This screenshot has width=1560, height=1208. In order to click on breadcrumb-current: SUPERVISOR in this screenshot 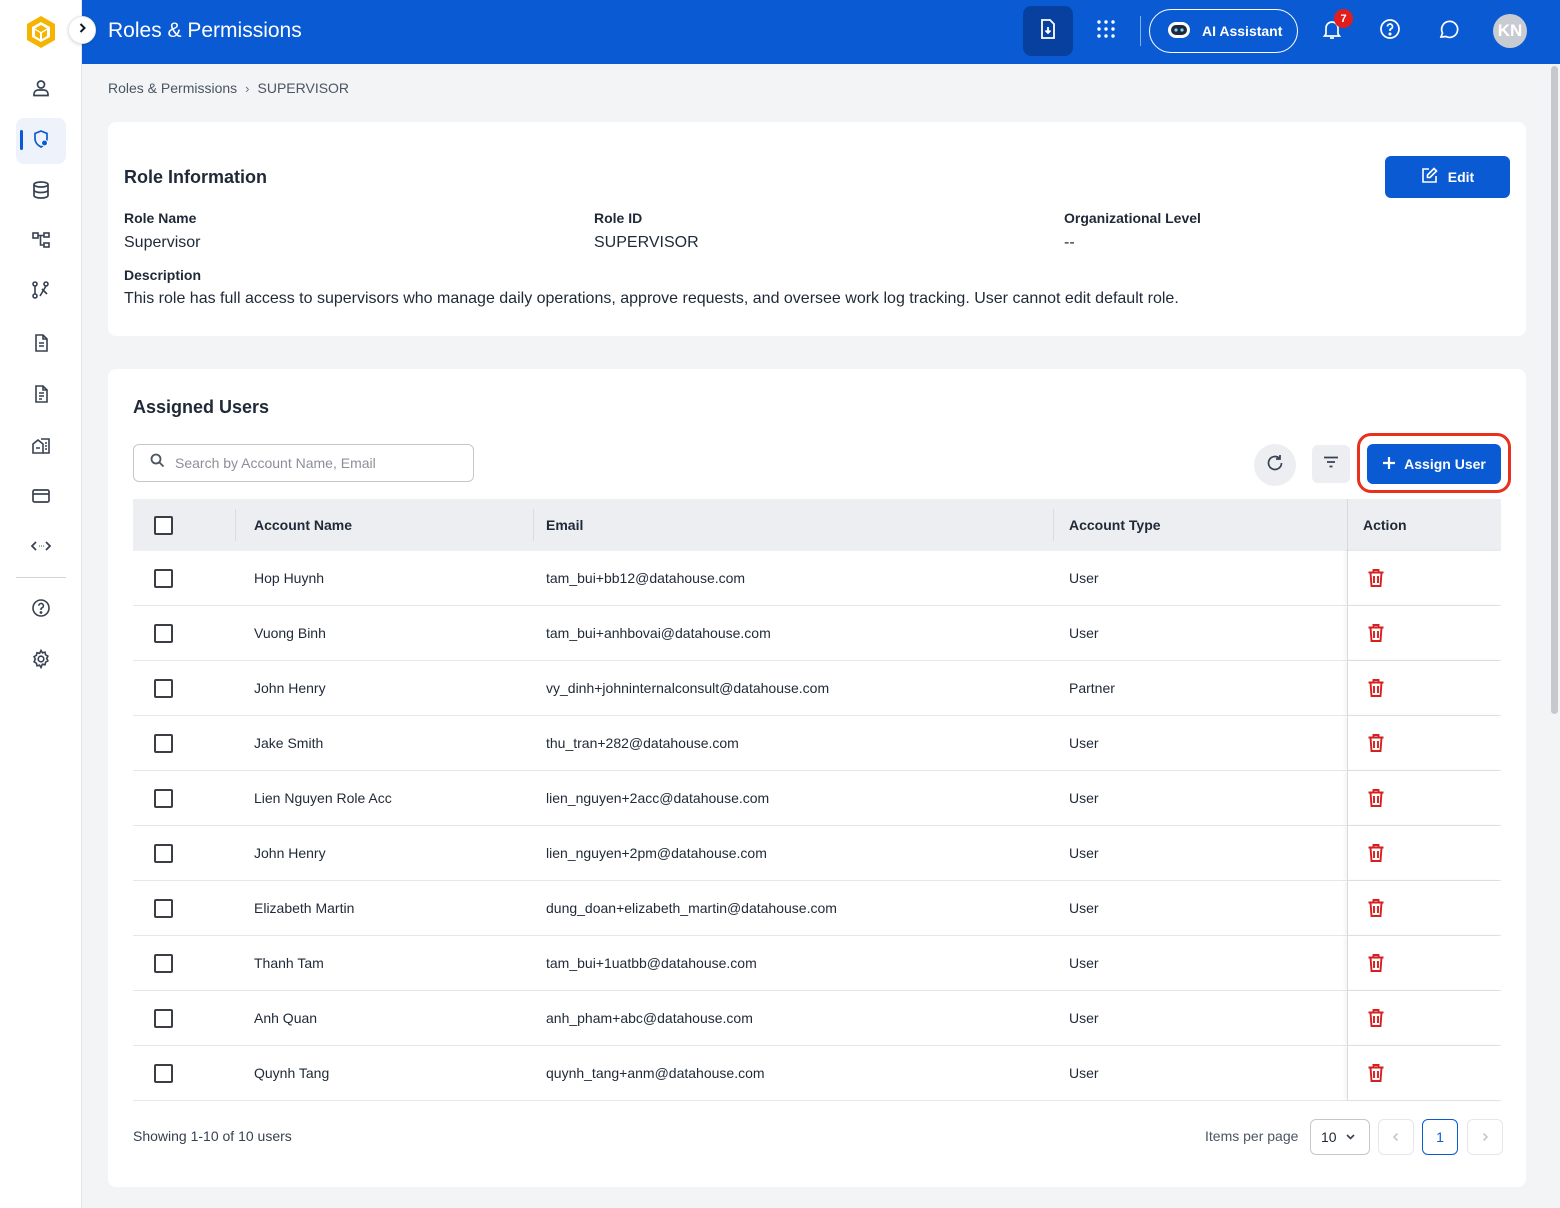, I will do `click(303, 88)`.